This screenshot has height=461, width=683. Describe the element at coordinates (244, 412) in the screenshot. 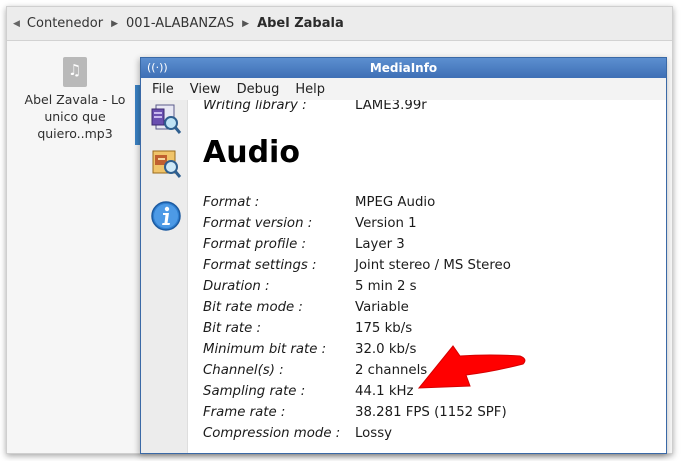

I see `info-key: Frame rate :` at that location.